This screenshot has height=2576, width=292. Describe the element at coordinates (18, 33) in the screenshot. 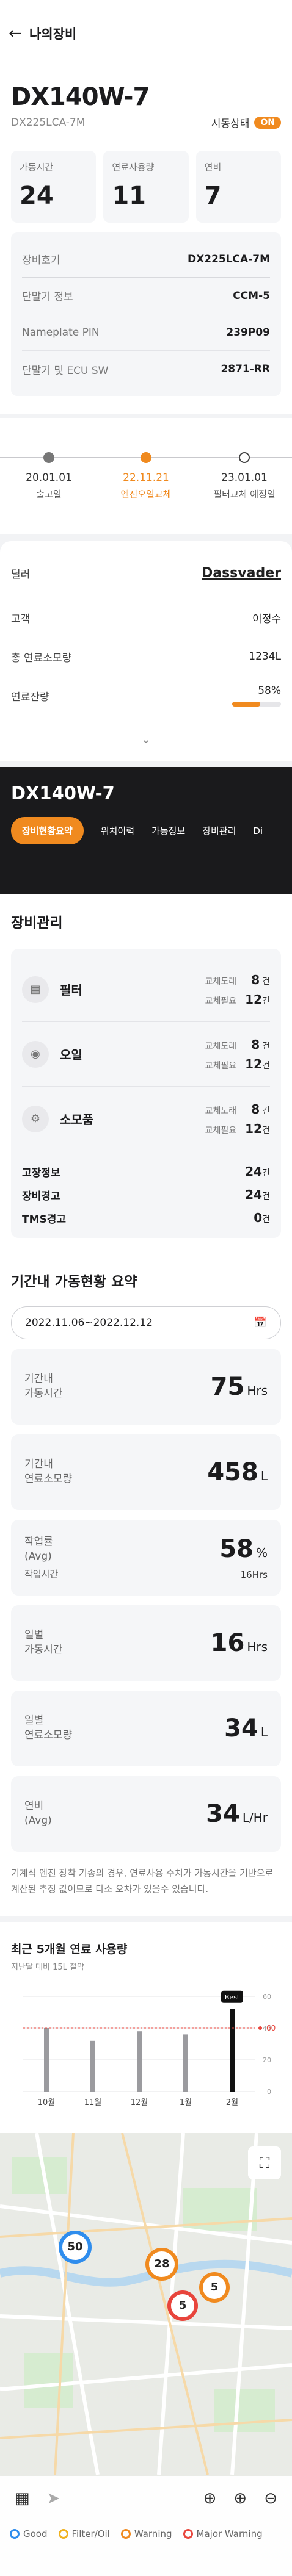

I see `back-arrow-icon: ←` at that location.